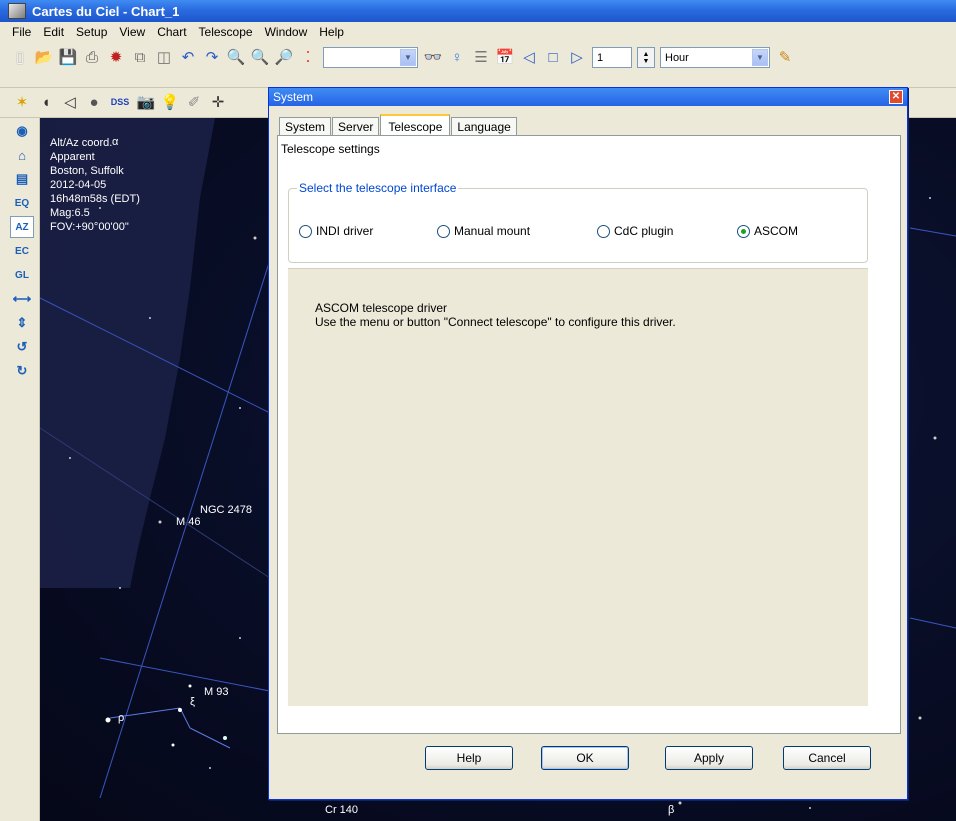  I want to click on constellation-icon: ◁, so click(70, 103).